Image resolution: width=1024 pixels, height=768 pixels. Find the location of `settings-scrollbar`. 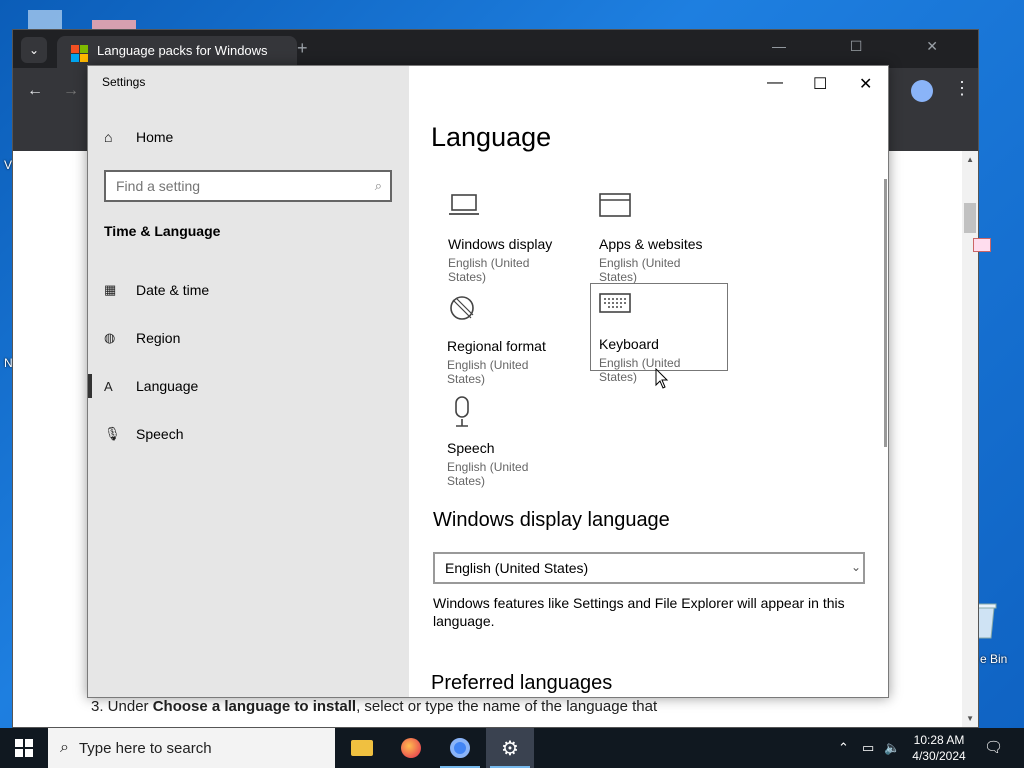

settings-scrollbar is located at coordinates (885, 313).